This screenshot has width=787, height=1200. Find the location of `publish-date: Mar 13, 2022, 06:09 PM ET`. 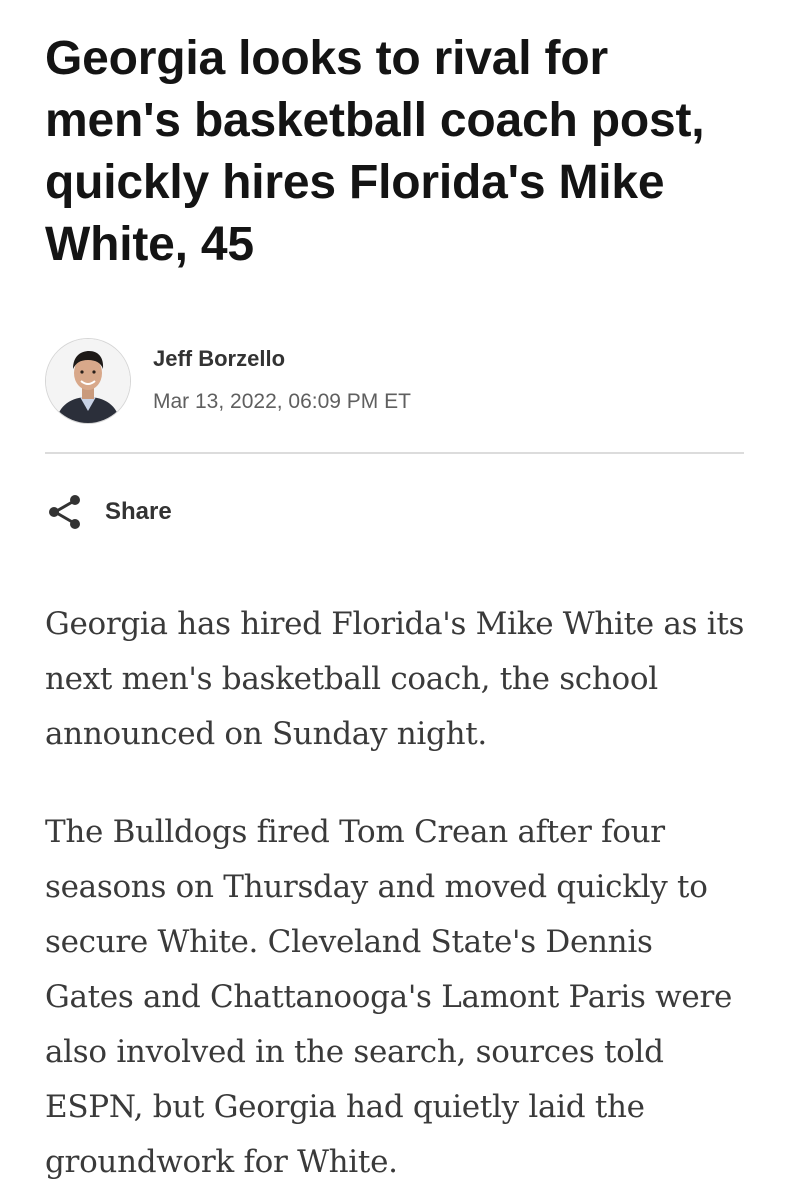

publish-date: Mar 13, 2022, 06:09 PM ET is located at coordinates (282, 401).